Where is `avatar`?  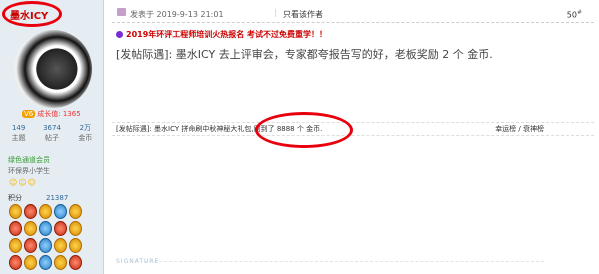
avatar is located at coordinates (53, 69).